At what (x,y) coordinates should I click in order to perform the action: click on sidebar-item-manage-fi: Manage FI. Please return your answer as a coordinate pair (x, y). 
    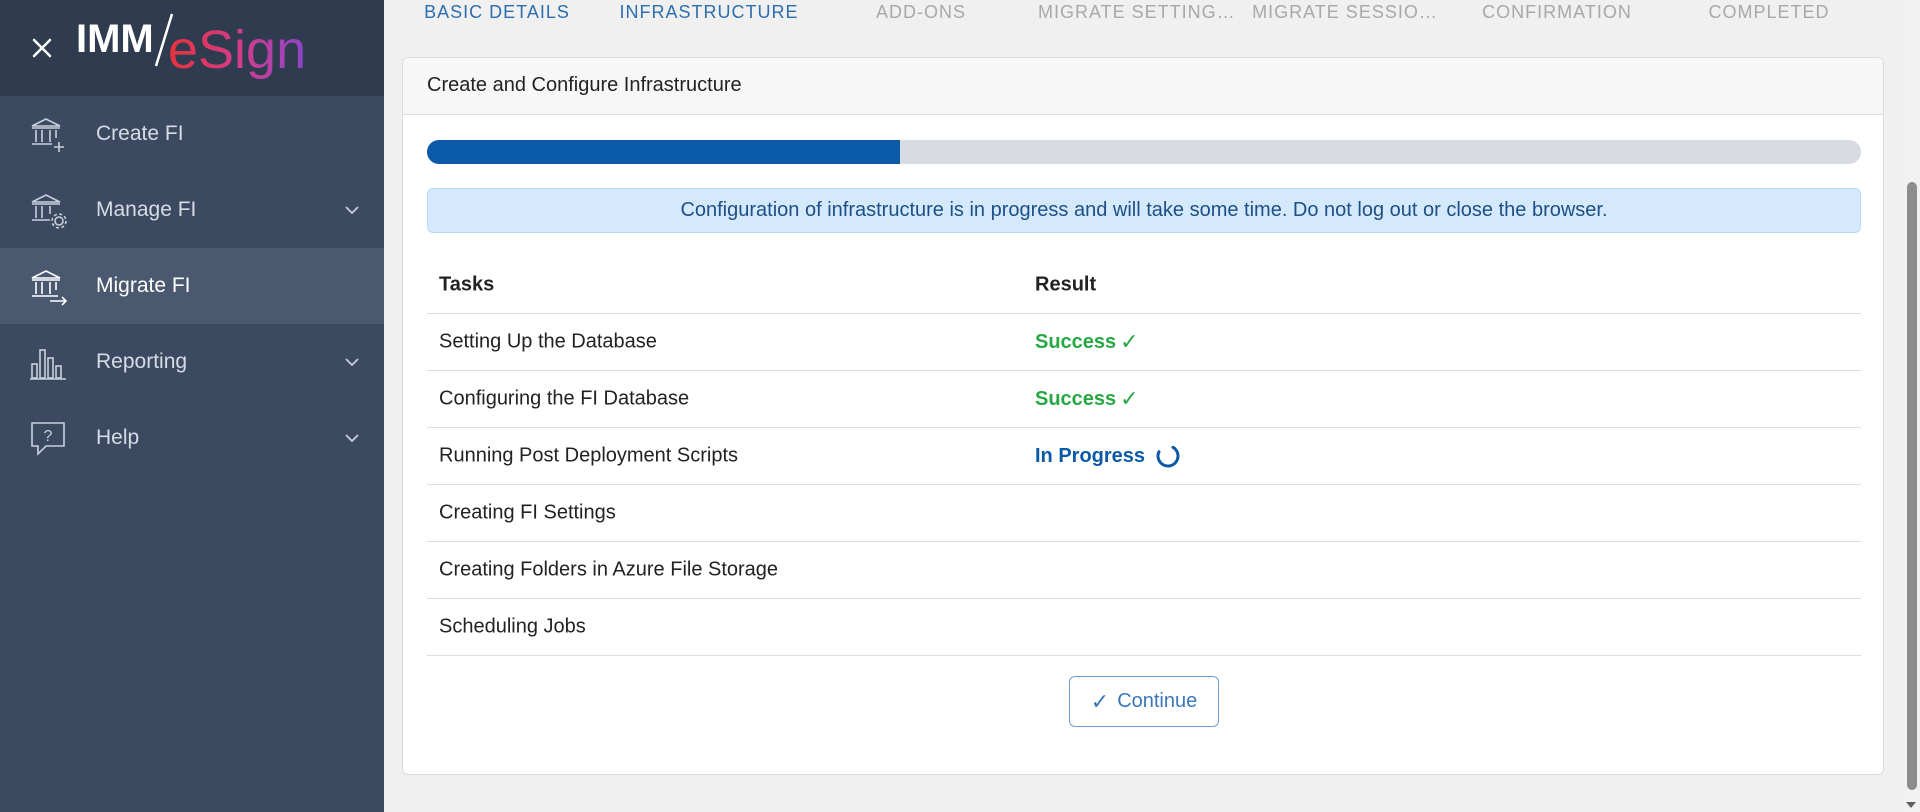
    Looking at the image, I should click on (192, 210).